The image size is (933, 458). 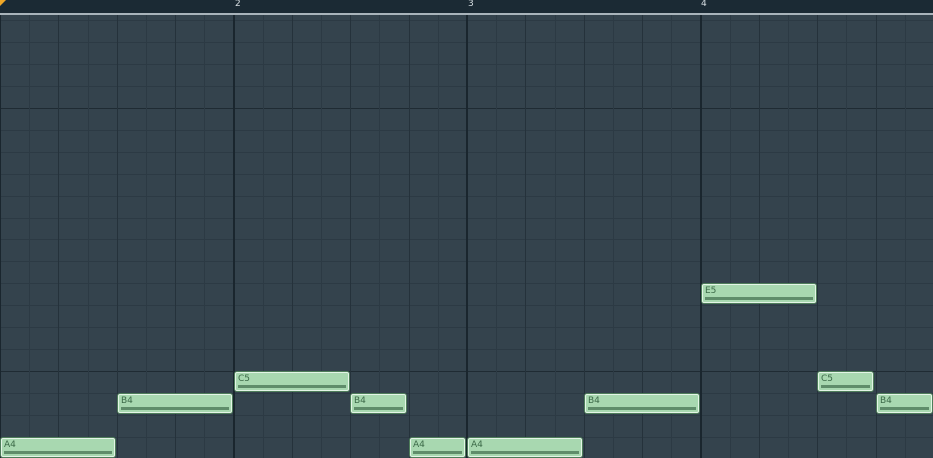 I want to click on bar-number: 2, so click(x=238, y=4).